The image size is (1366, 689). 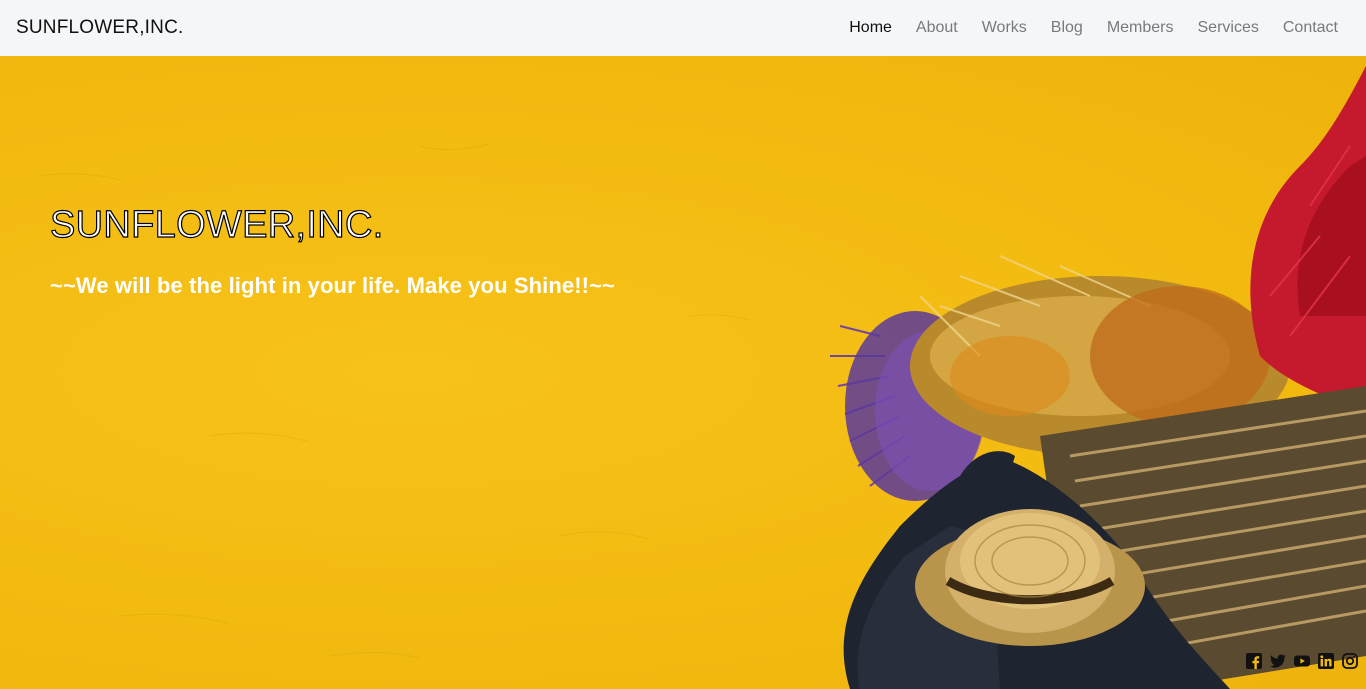 What do you see at coordinates (1254, 661) in the screenshot?
I see `facebook-icon` at bounding box center [1254, 661].